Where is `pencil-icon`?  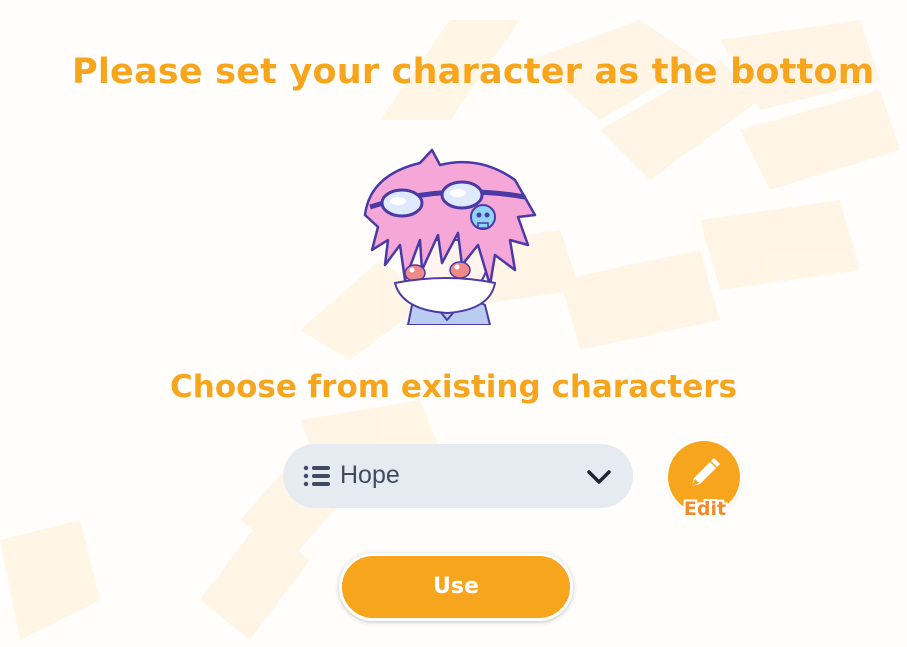 pencil-icon is located at coordinates (706, 472).